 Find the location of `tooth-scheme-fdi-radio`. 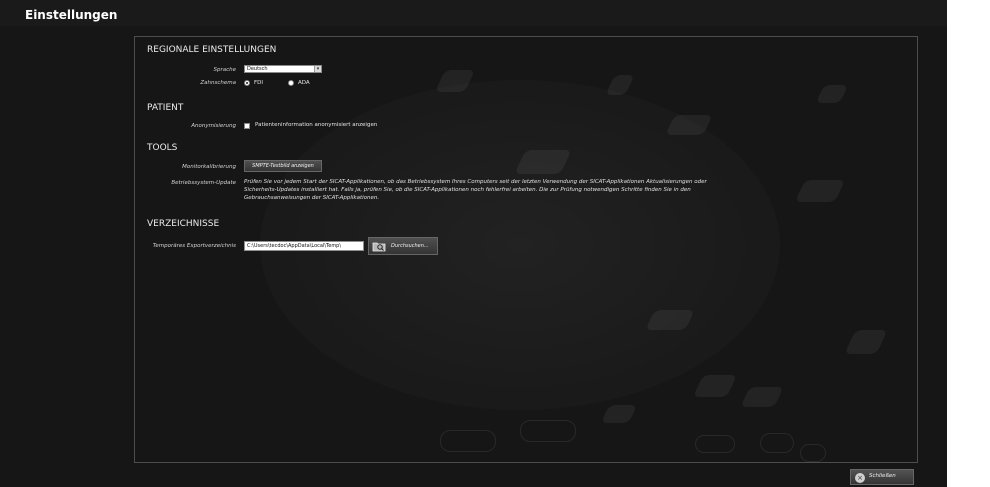

tooth-scheme-fdi-radio is located at coordinates (247, 83).